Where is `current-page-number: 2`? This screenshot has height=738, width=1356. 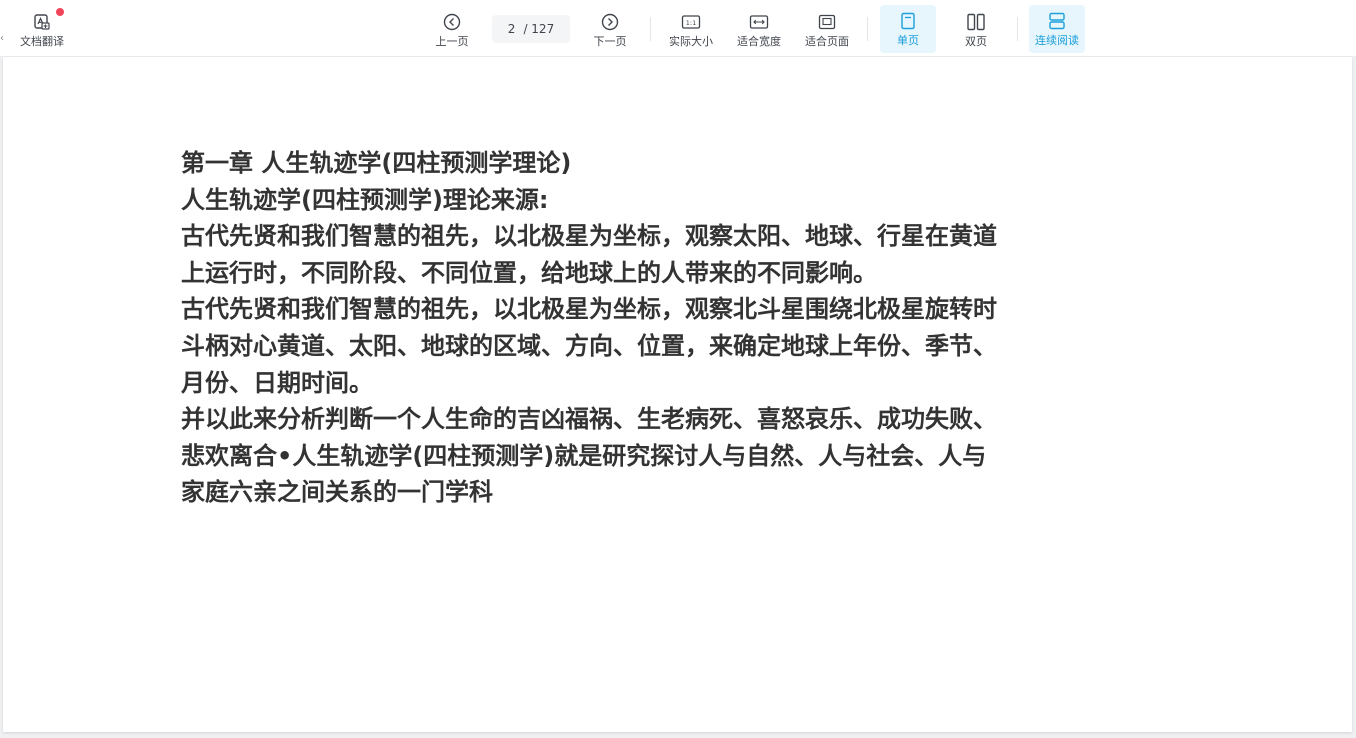
current-page-number: 2 is located at coordinates (512, 29).